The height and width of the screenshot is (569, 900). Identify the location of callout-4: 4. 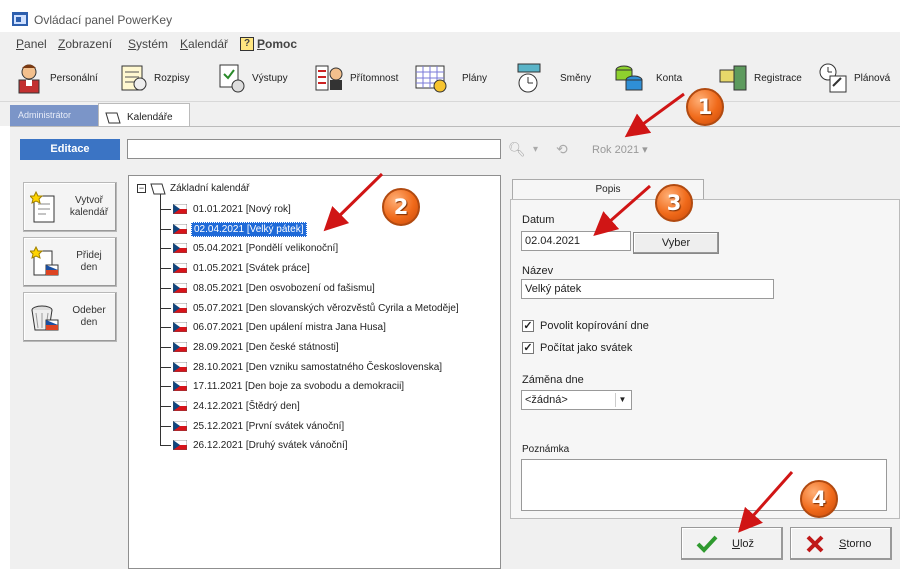
(819, 499).